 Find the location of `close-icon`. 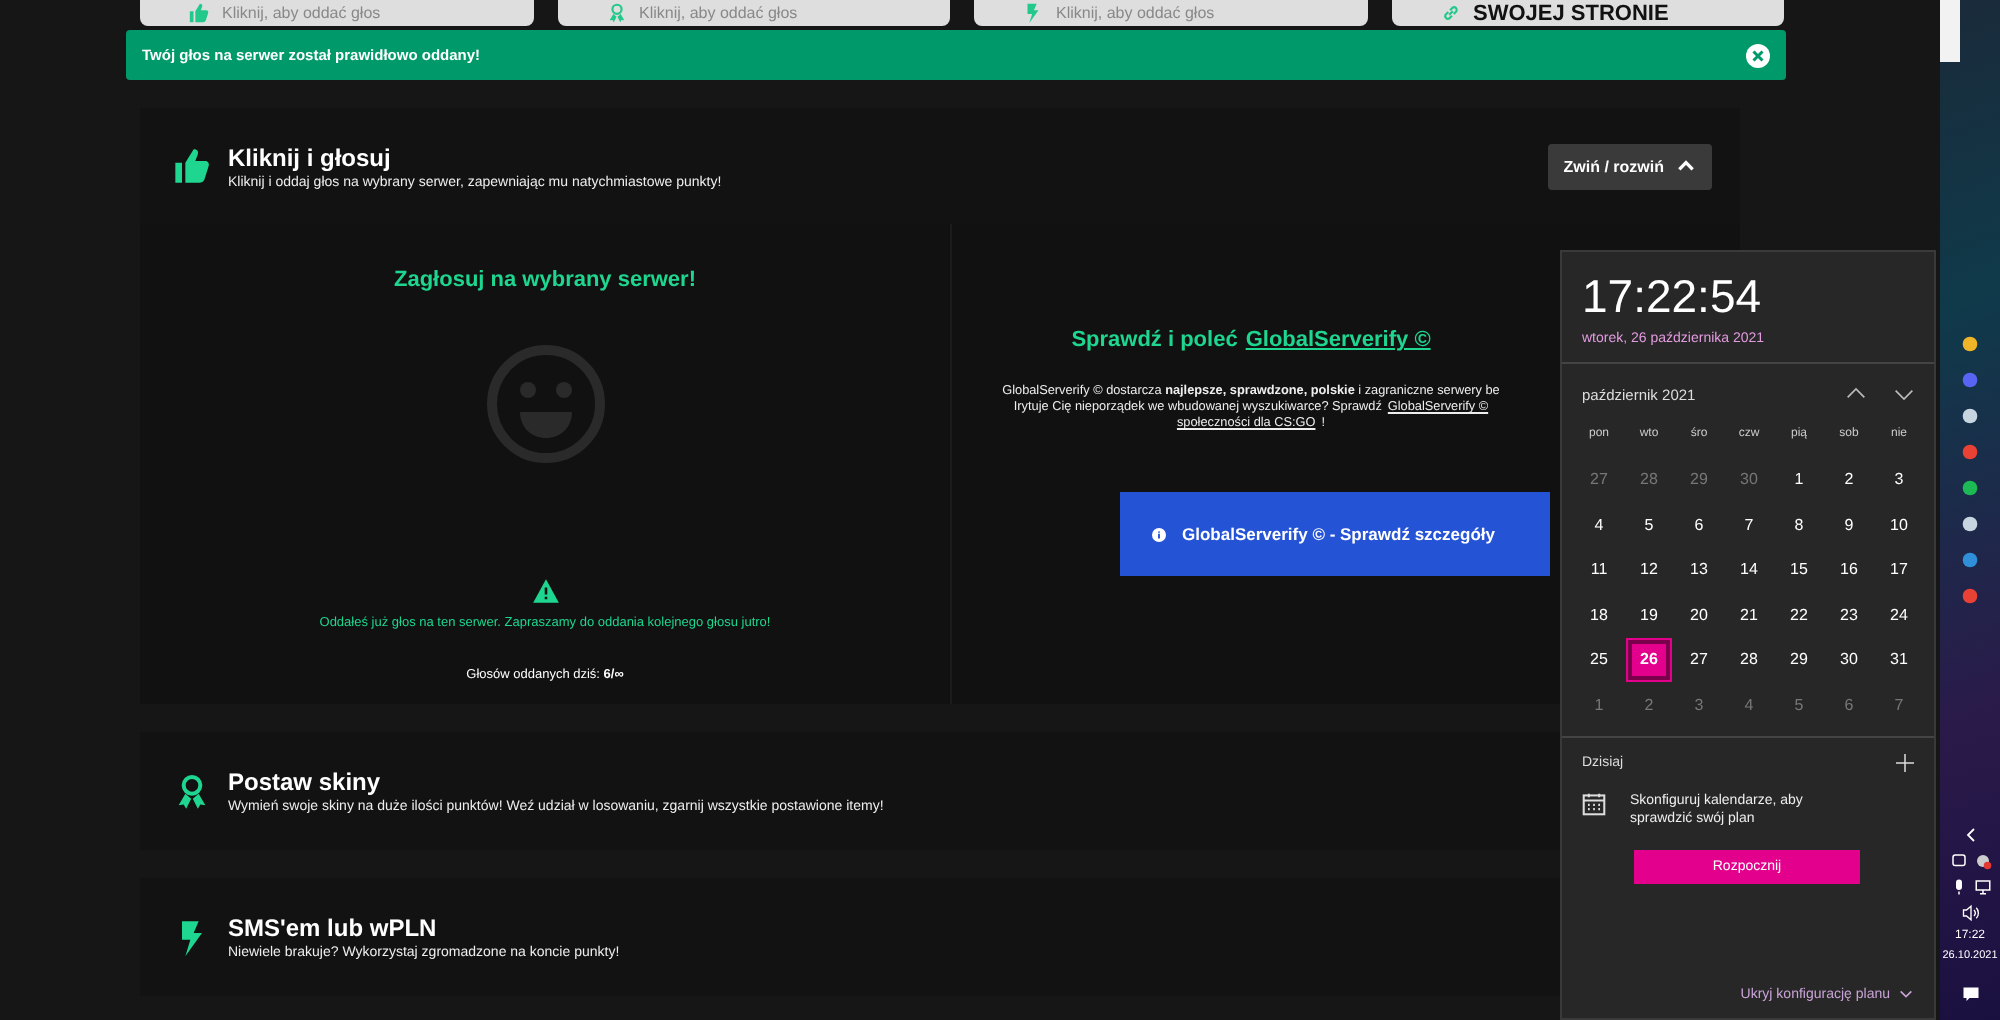

close-icon is located at coordinates (1758, 55).